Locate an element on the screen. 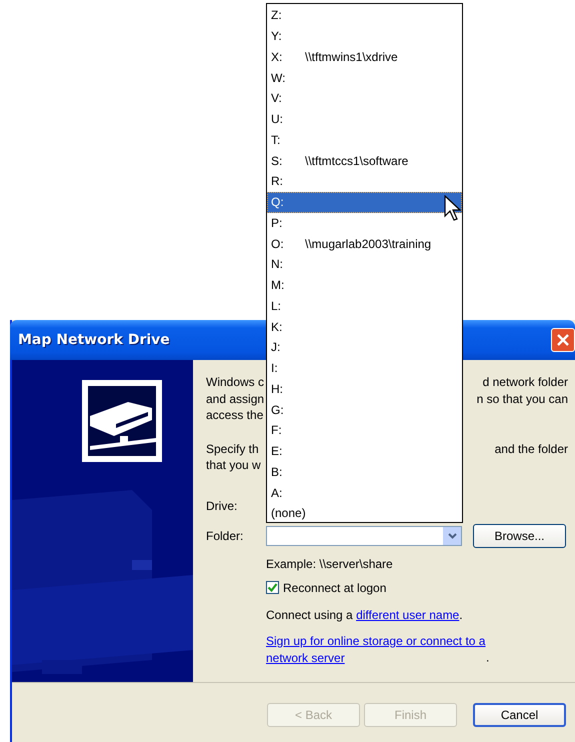  reconnect-checkbox is located at coordinates (272, 587).